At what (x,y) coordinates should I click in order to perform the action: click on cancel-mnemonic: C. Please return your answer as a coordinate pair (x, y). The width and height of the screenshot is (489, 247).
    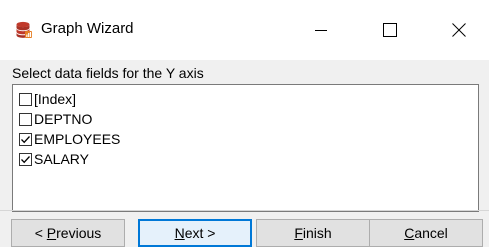
    Looking at the image, I should click on (409, 233).